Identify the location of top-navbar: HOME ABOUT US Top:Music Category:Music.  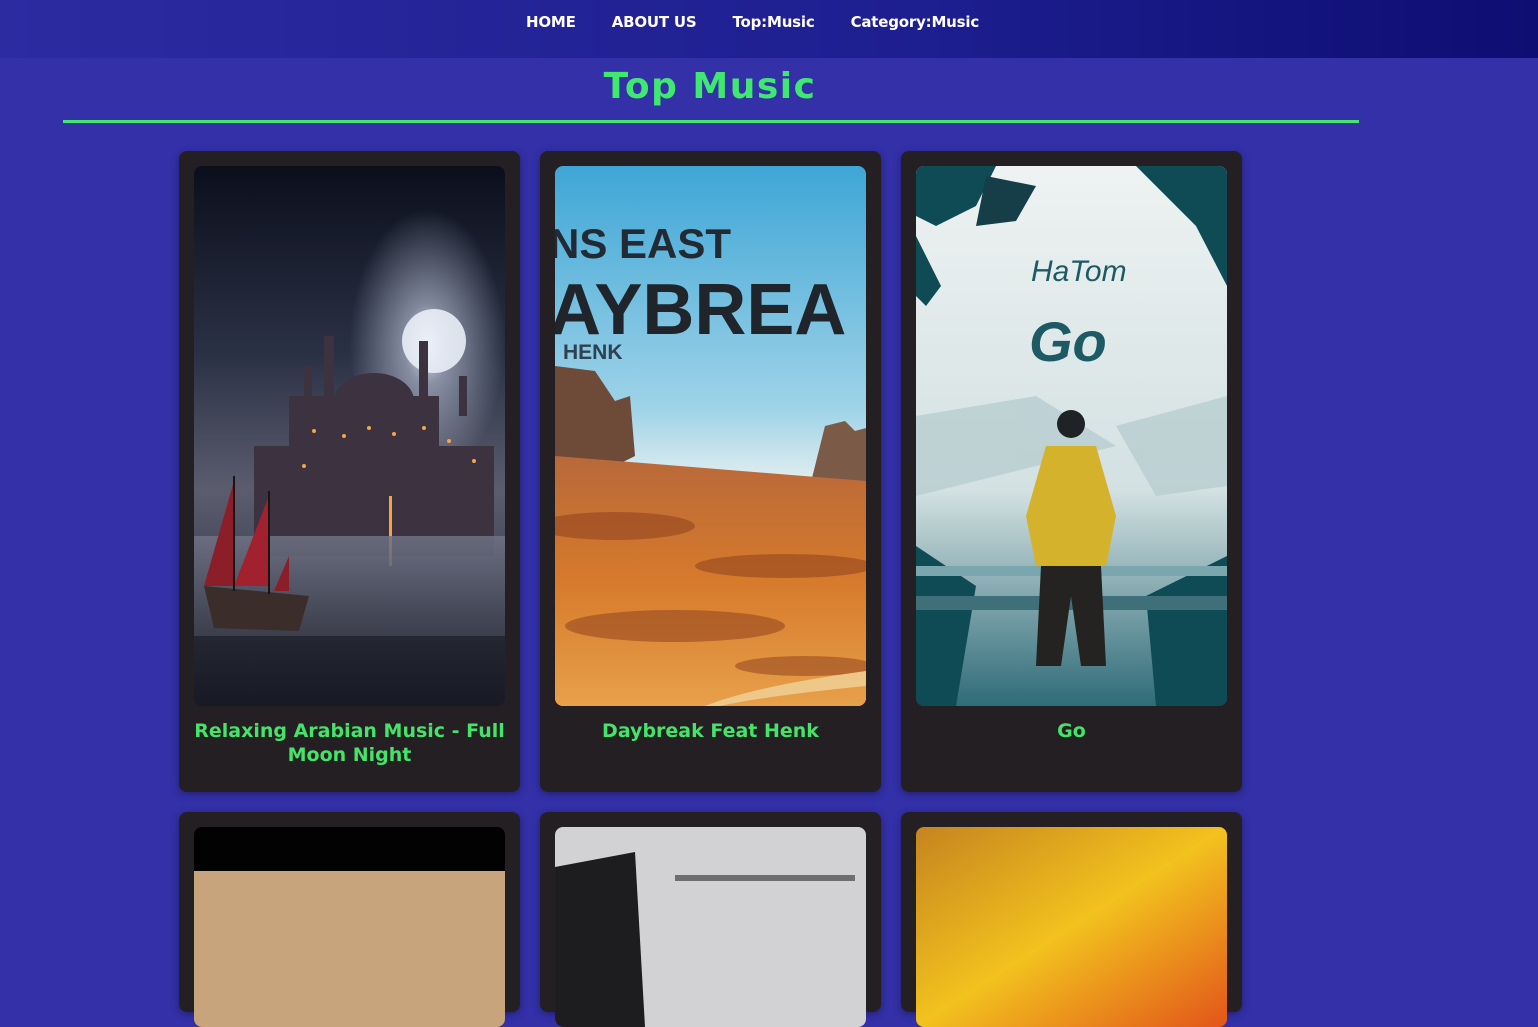
(769, 29).